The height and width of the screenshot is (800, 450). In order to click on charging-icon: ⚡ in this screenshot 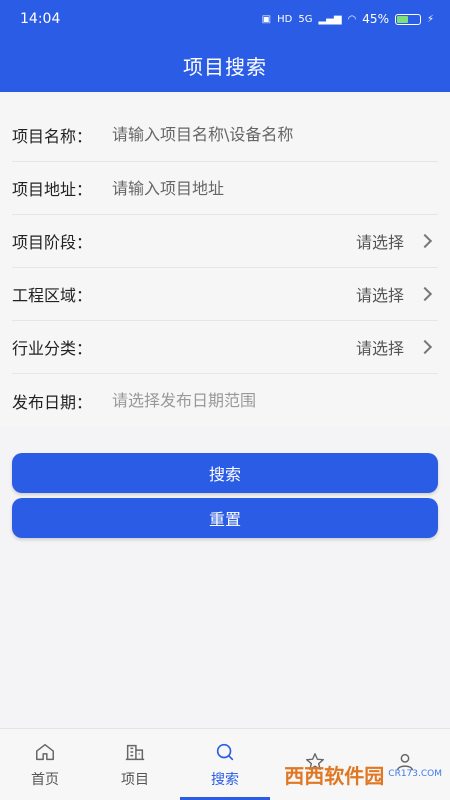, I will do `click(430, 19)`.